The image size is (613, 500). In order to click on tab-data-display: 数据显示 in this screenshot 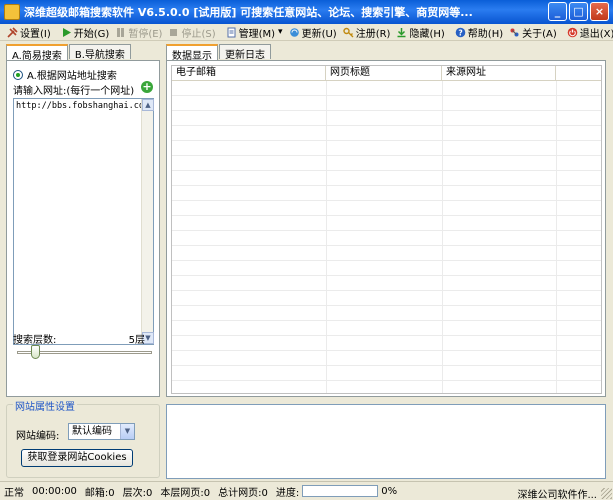, I will do `click(192, 53)`.